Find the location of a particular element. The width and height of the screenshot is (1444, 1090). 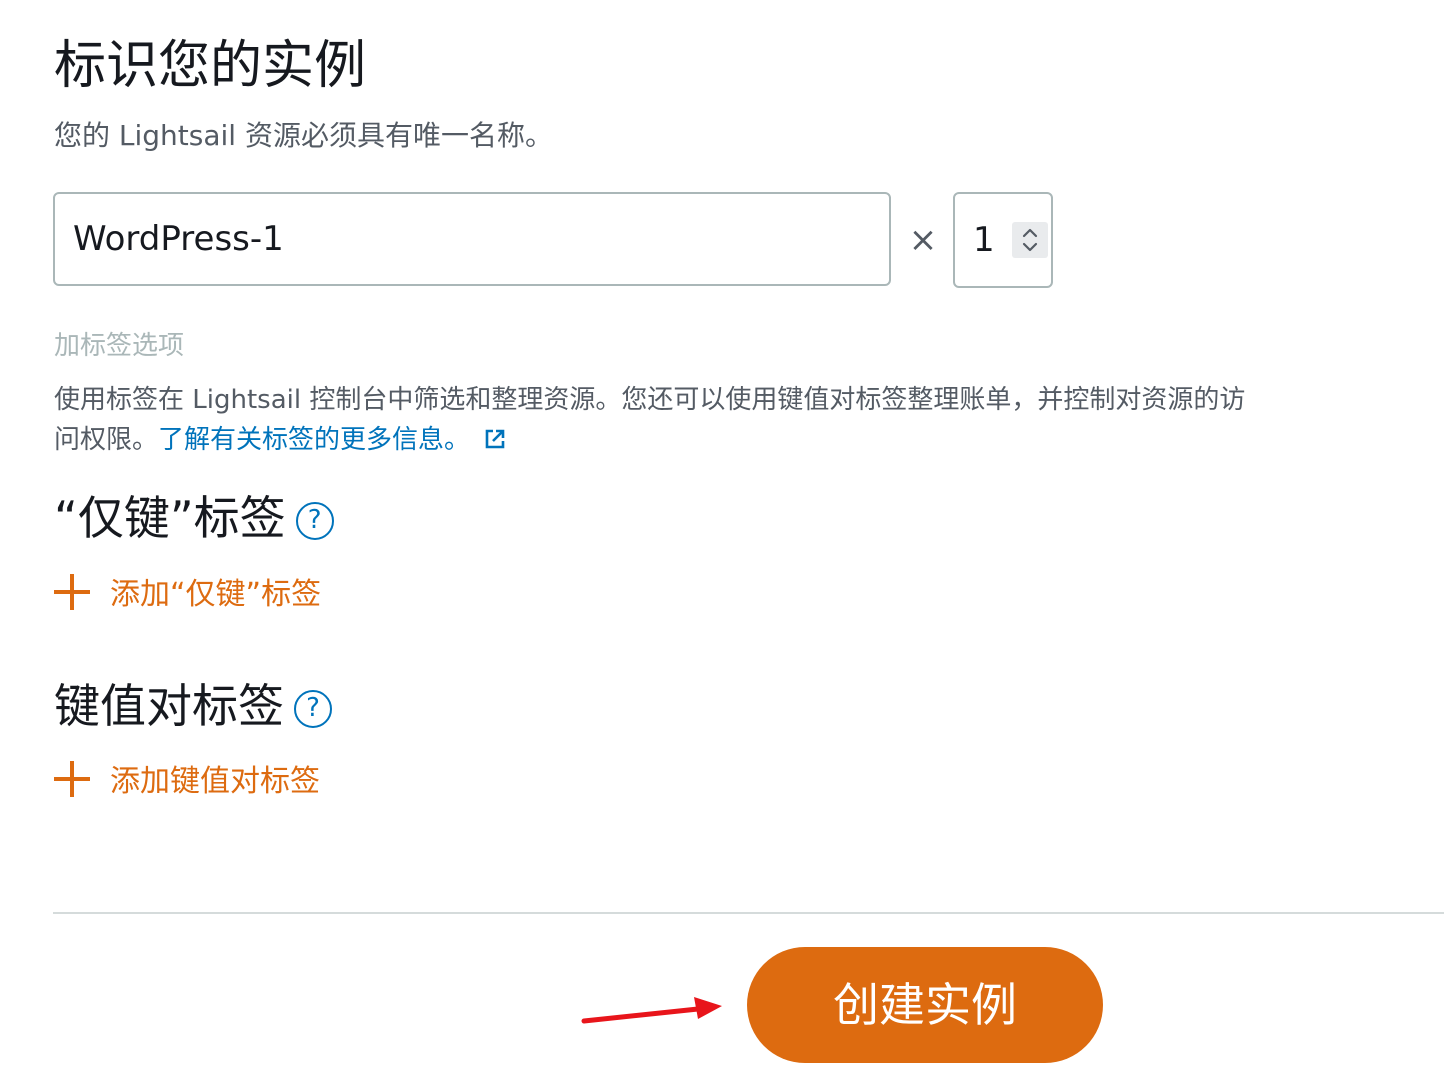

tag-options-label: 加标签选项 is located at coordinates (119, 346).